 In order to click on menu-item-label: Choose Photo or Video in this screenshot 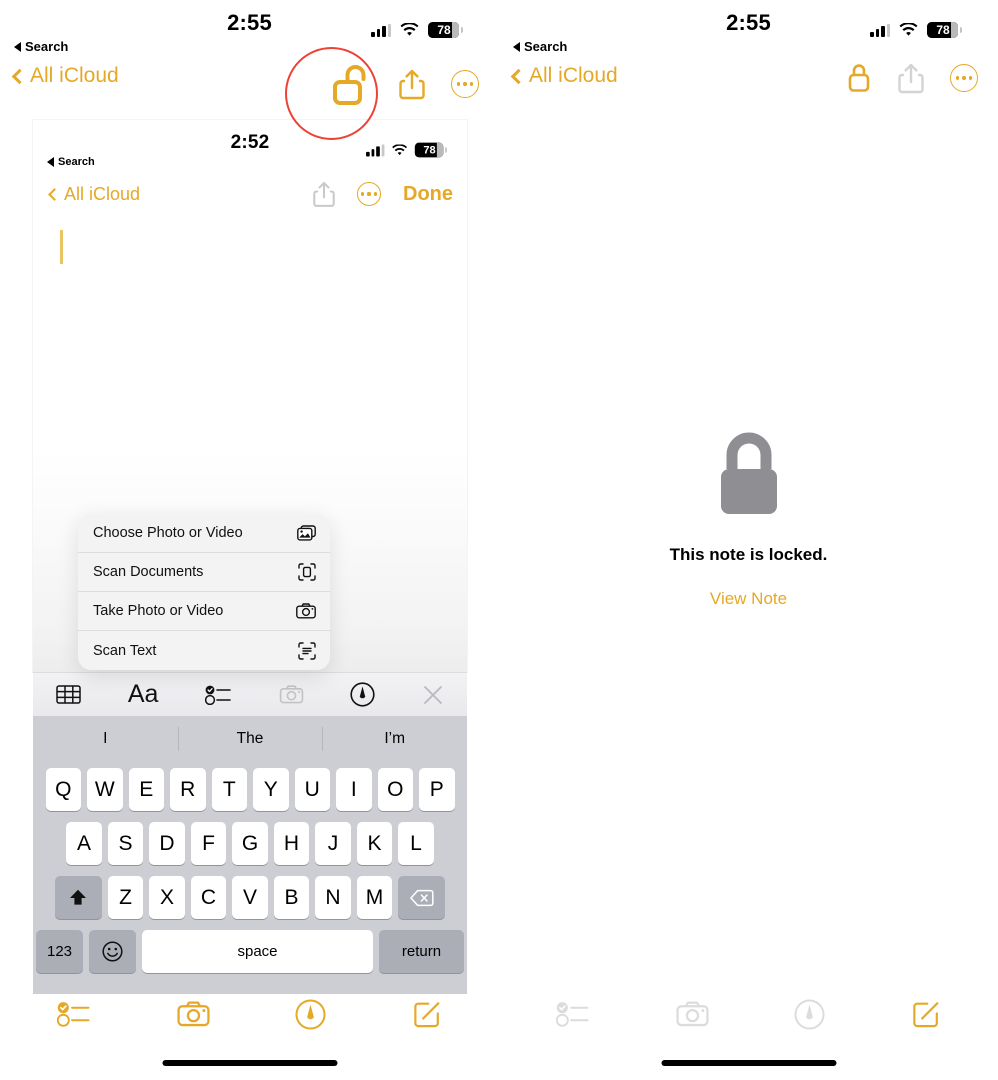, I will do `click(168, 533)`.